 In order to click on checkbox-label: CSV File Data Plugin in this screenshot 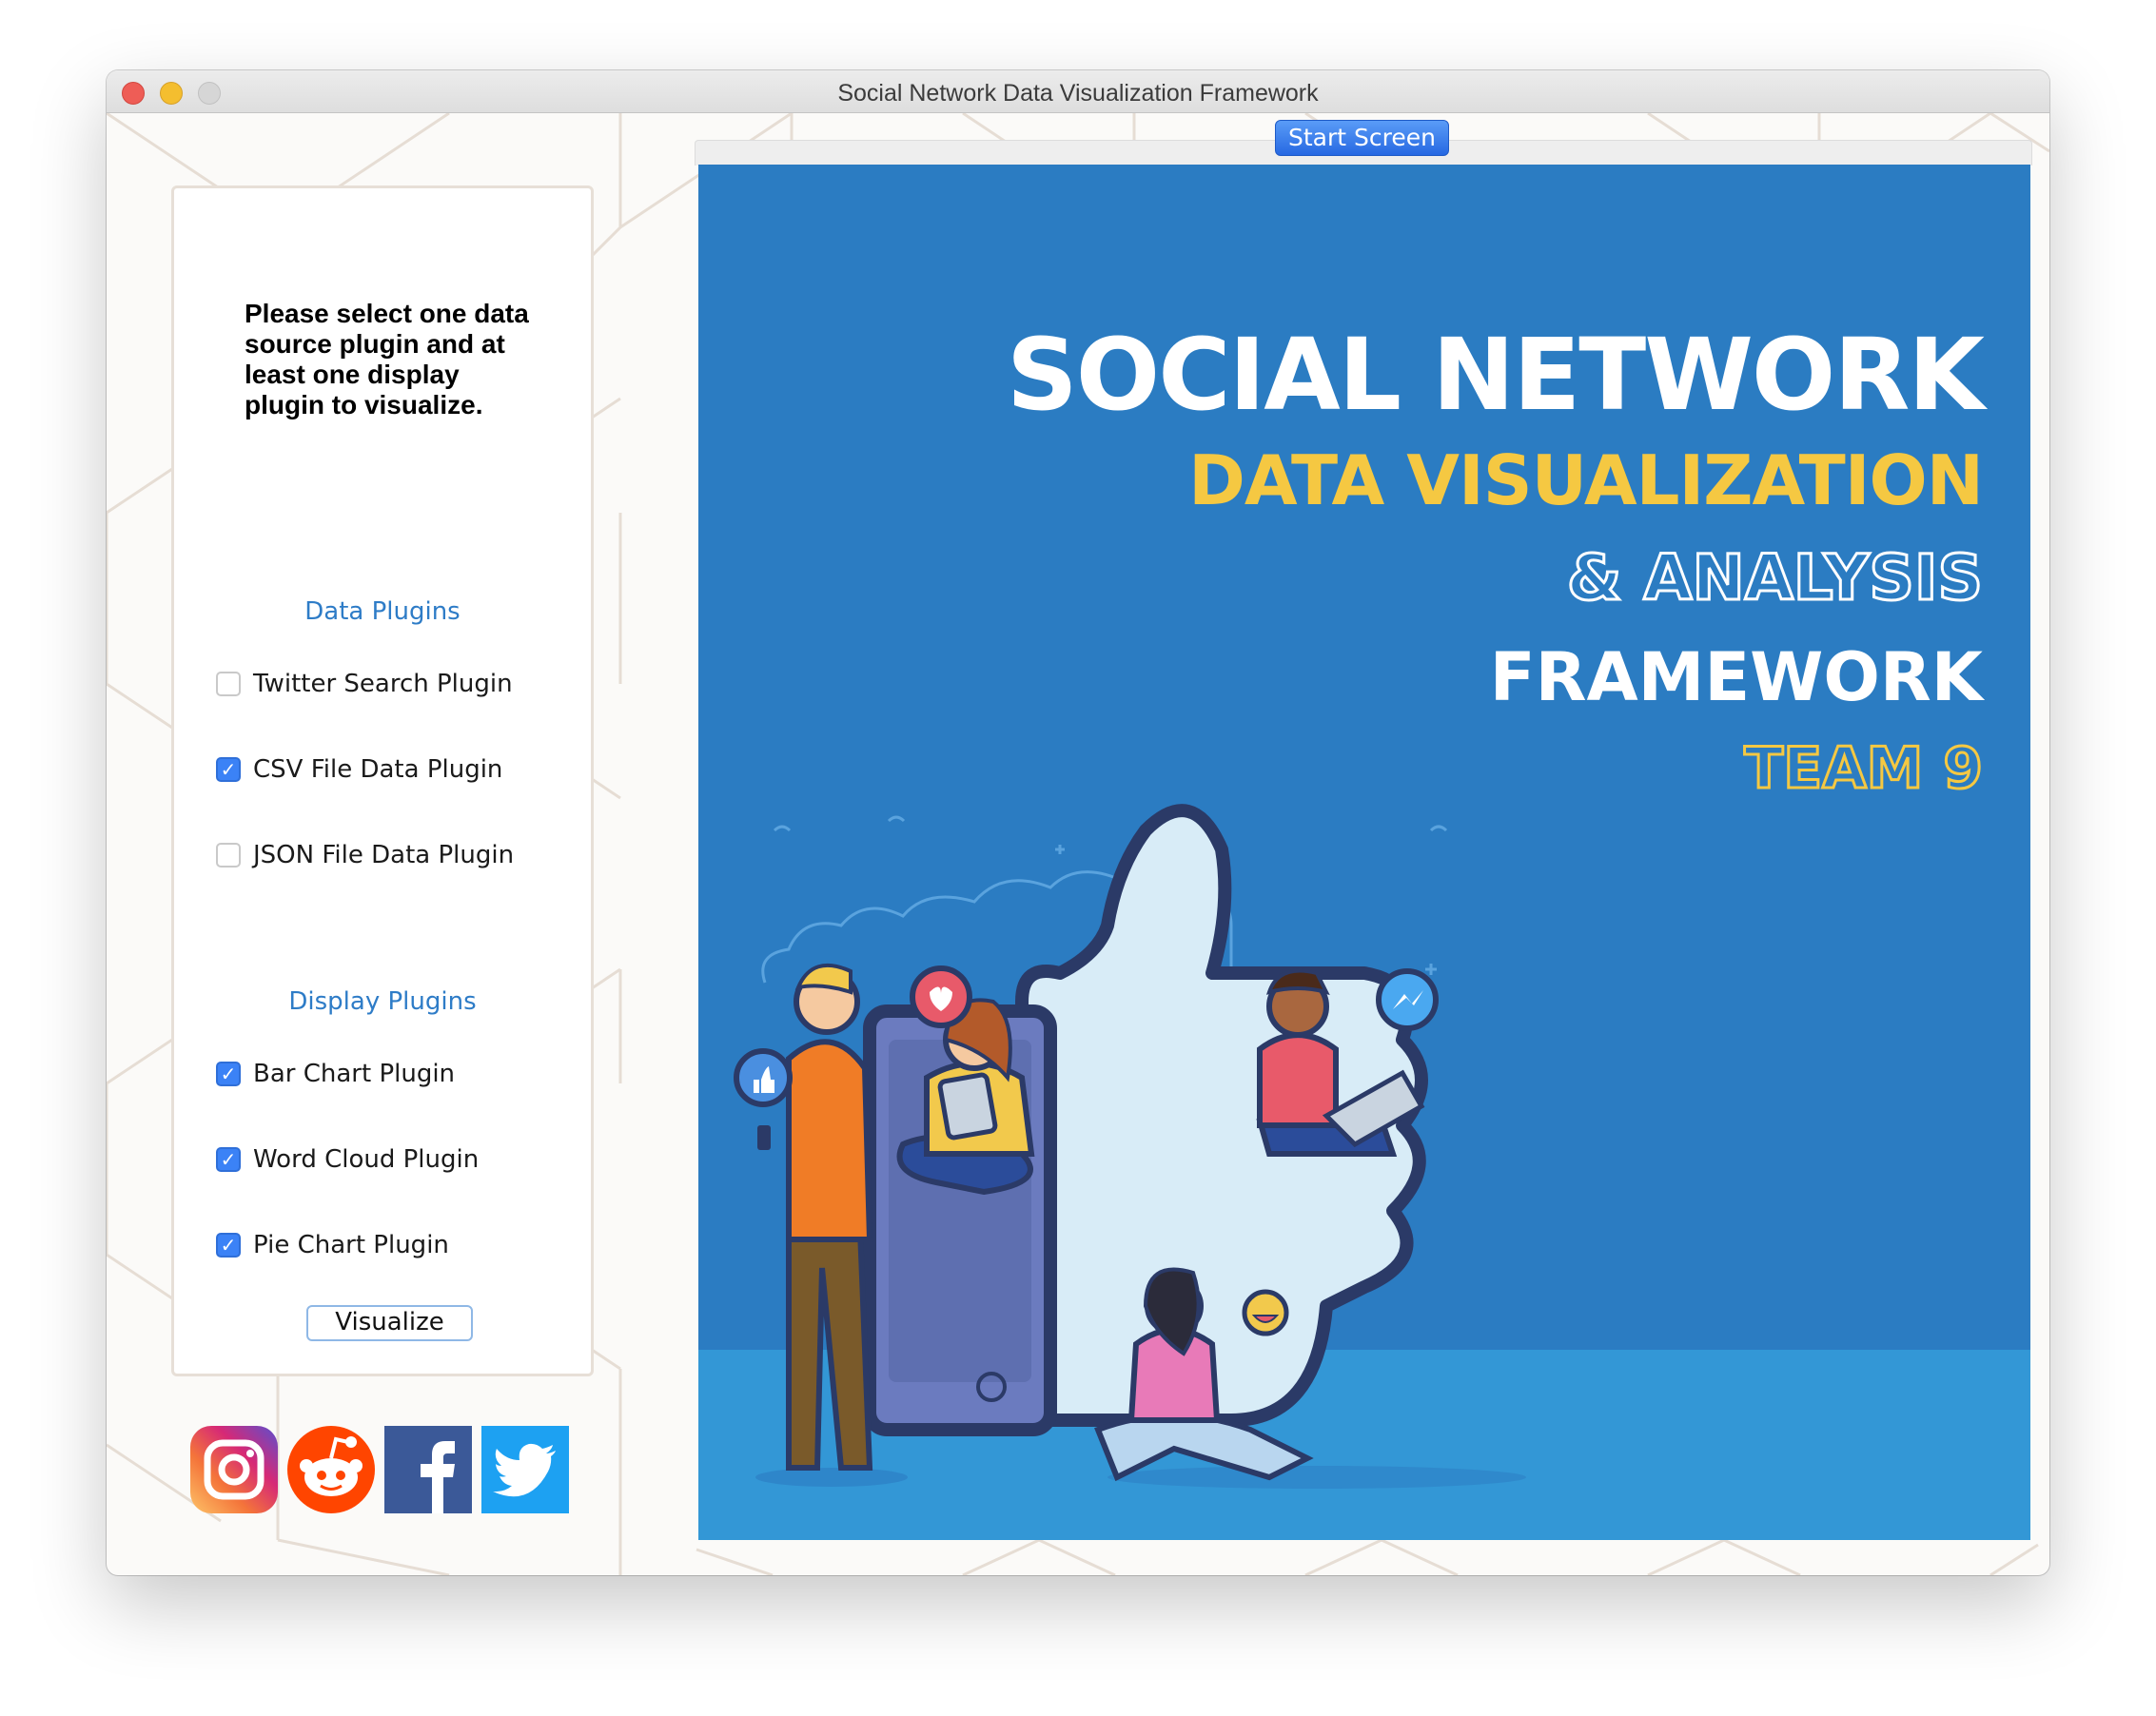, I will do `click(378, 769)`.